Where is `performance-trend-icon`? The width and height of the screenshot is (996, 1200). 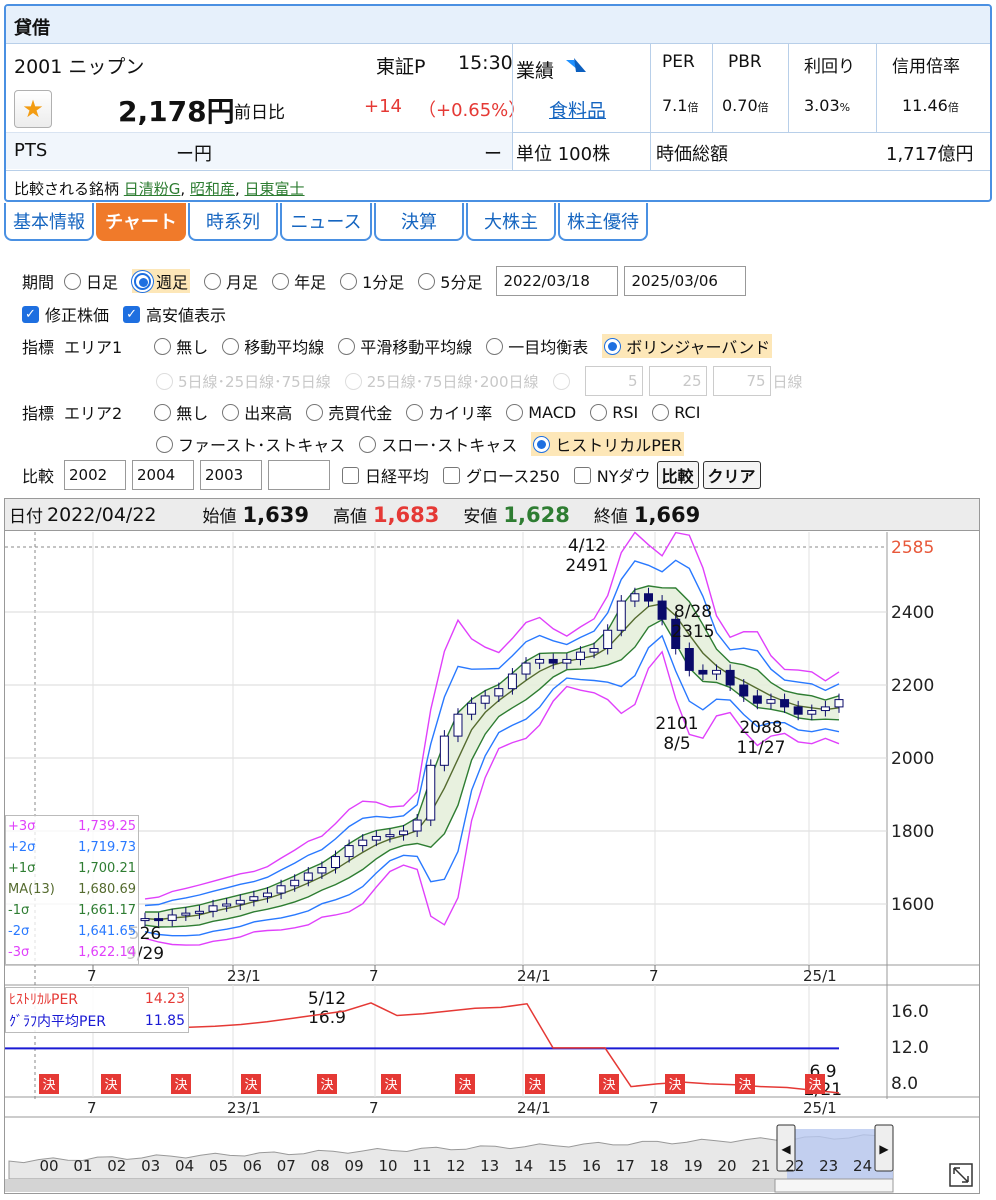
performance-trend-icon is located at coordinates (576, 67).